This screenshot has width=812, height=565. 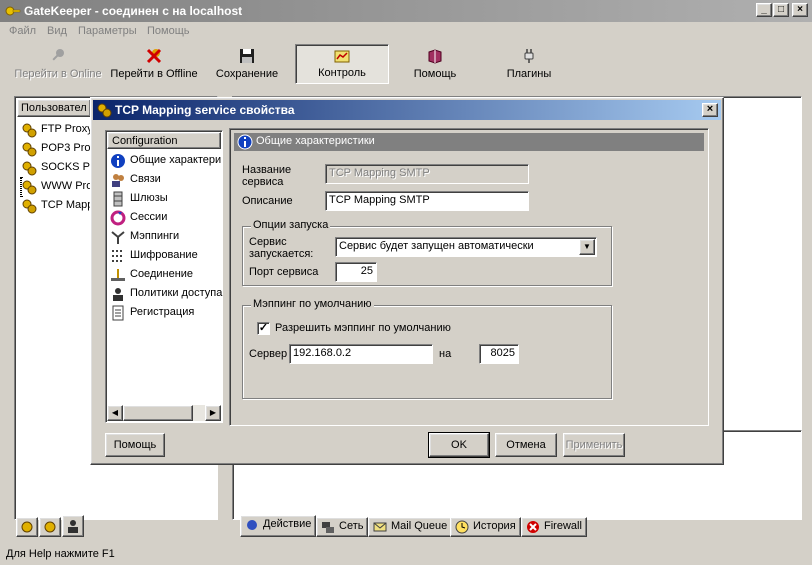 I want to click on minimize-button: _, so click(x=764, y=10).